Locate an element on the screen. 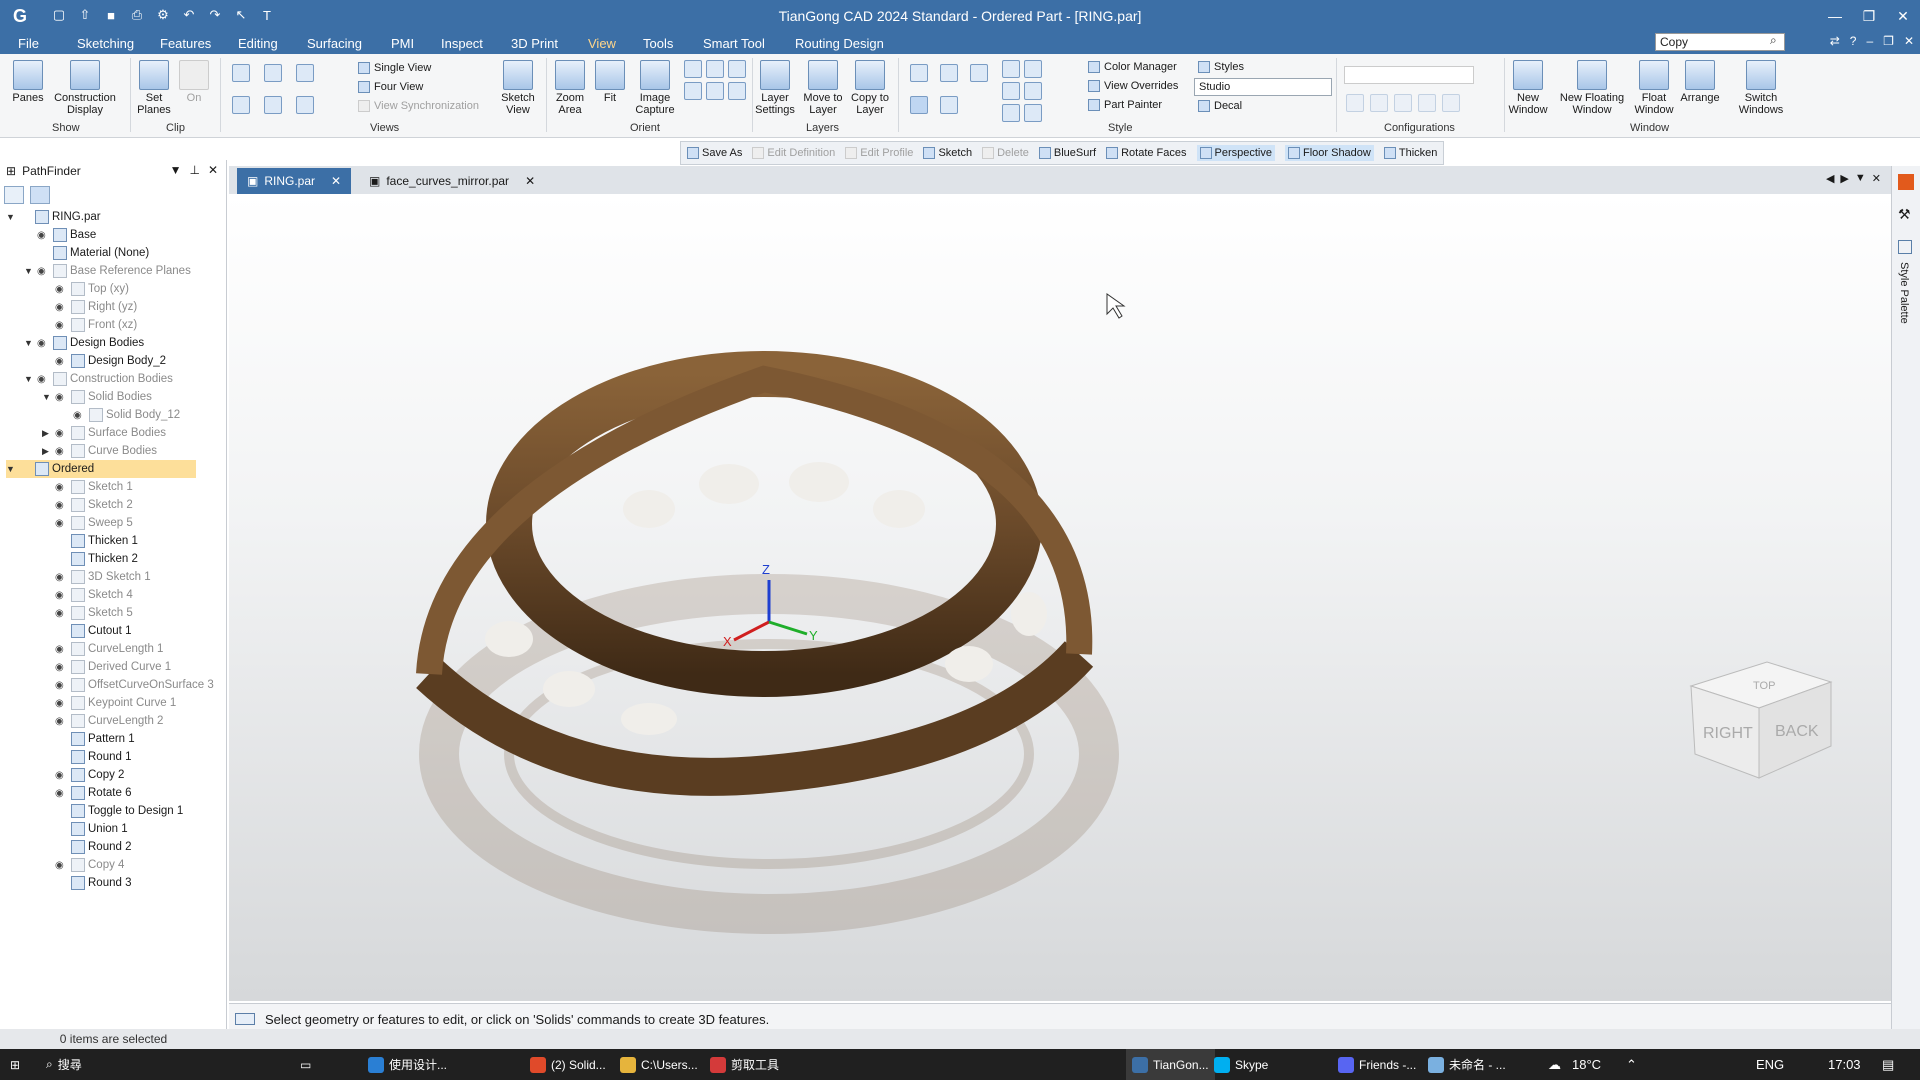 The height and width of the screenshot is (1080, 1920). hammer-icon: ⚒ is located at coordinates (1904, 214).